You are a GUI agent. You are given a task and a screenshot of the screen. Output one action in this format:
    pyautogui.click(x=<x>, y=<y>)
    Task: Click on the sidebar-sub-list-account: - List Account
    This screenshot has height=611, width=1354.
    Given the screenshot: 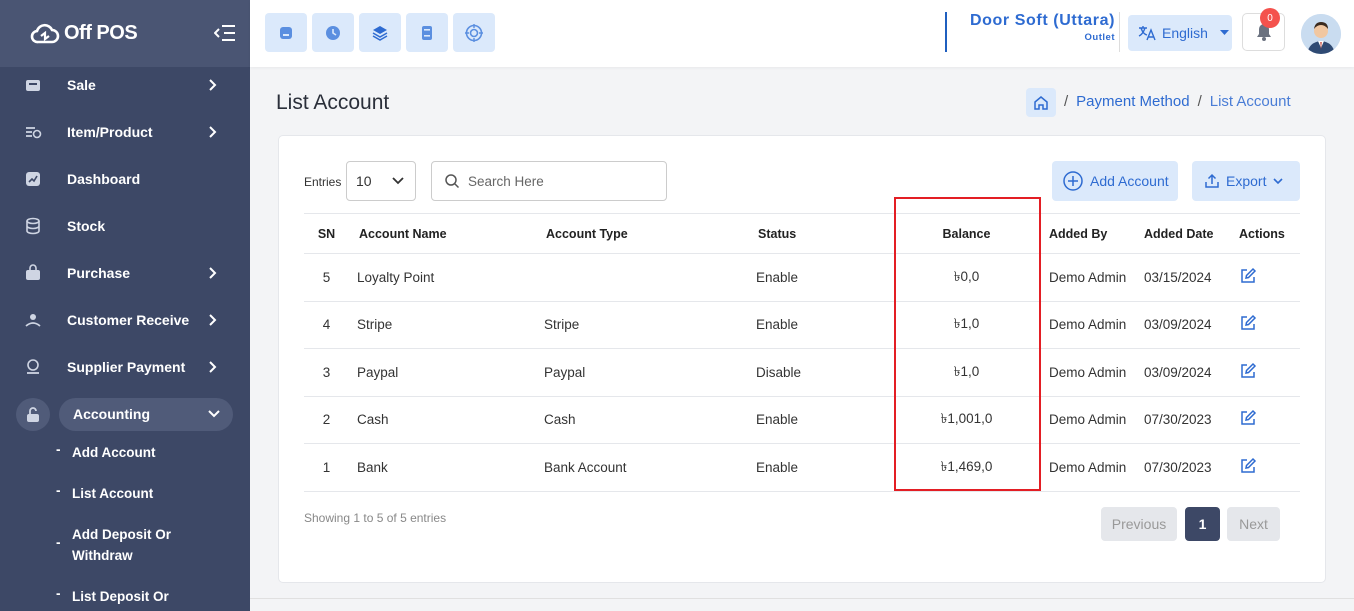 What is the action you would take?
    pyautogui.click(x=129, y=493)
    